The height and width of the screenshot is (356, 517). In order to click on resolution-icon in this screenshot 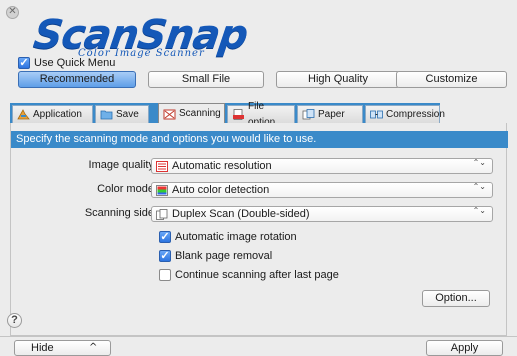, I will do `click(162, 166)`.